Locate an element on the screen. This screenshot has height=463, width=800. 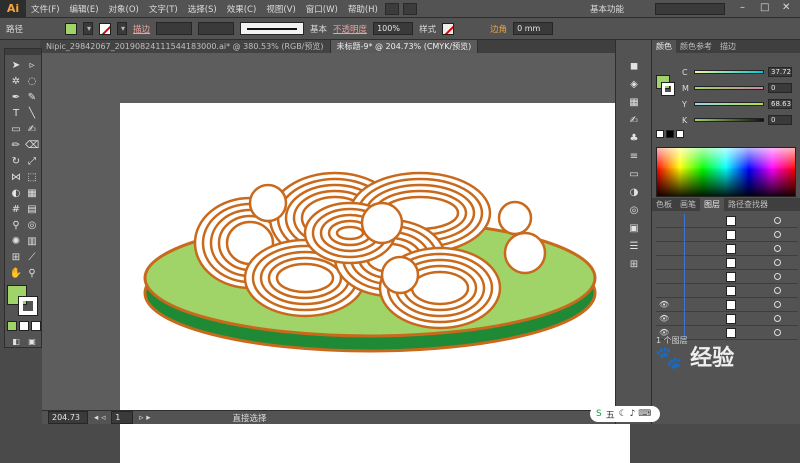
black-track is located at coordinates (729, 120).